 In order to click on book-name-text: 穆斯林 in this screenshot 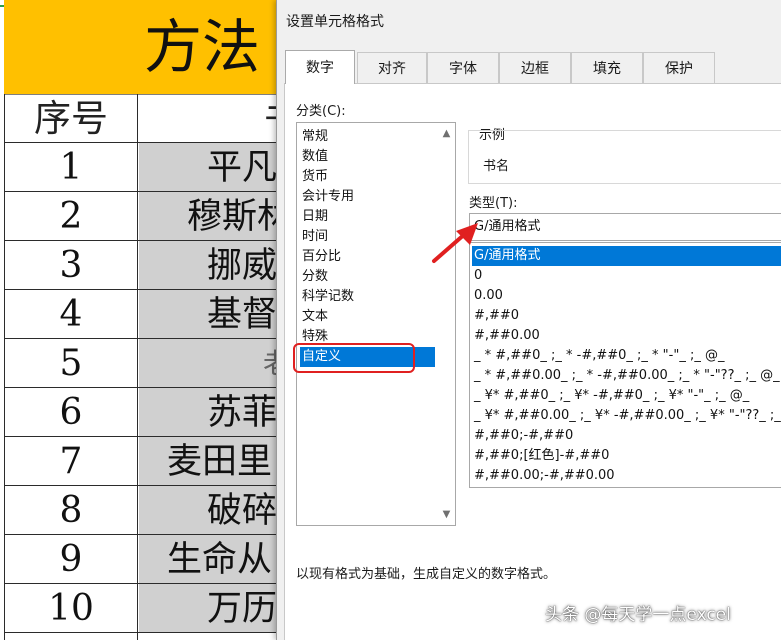, I will do `click(231, 217)`.